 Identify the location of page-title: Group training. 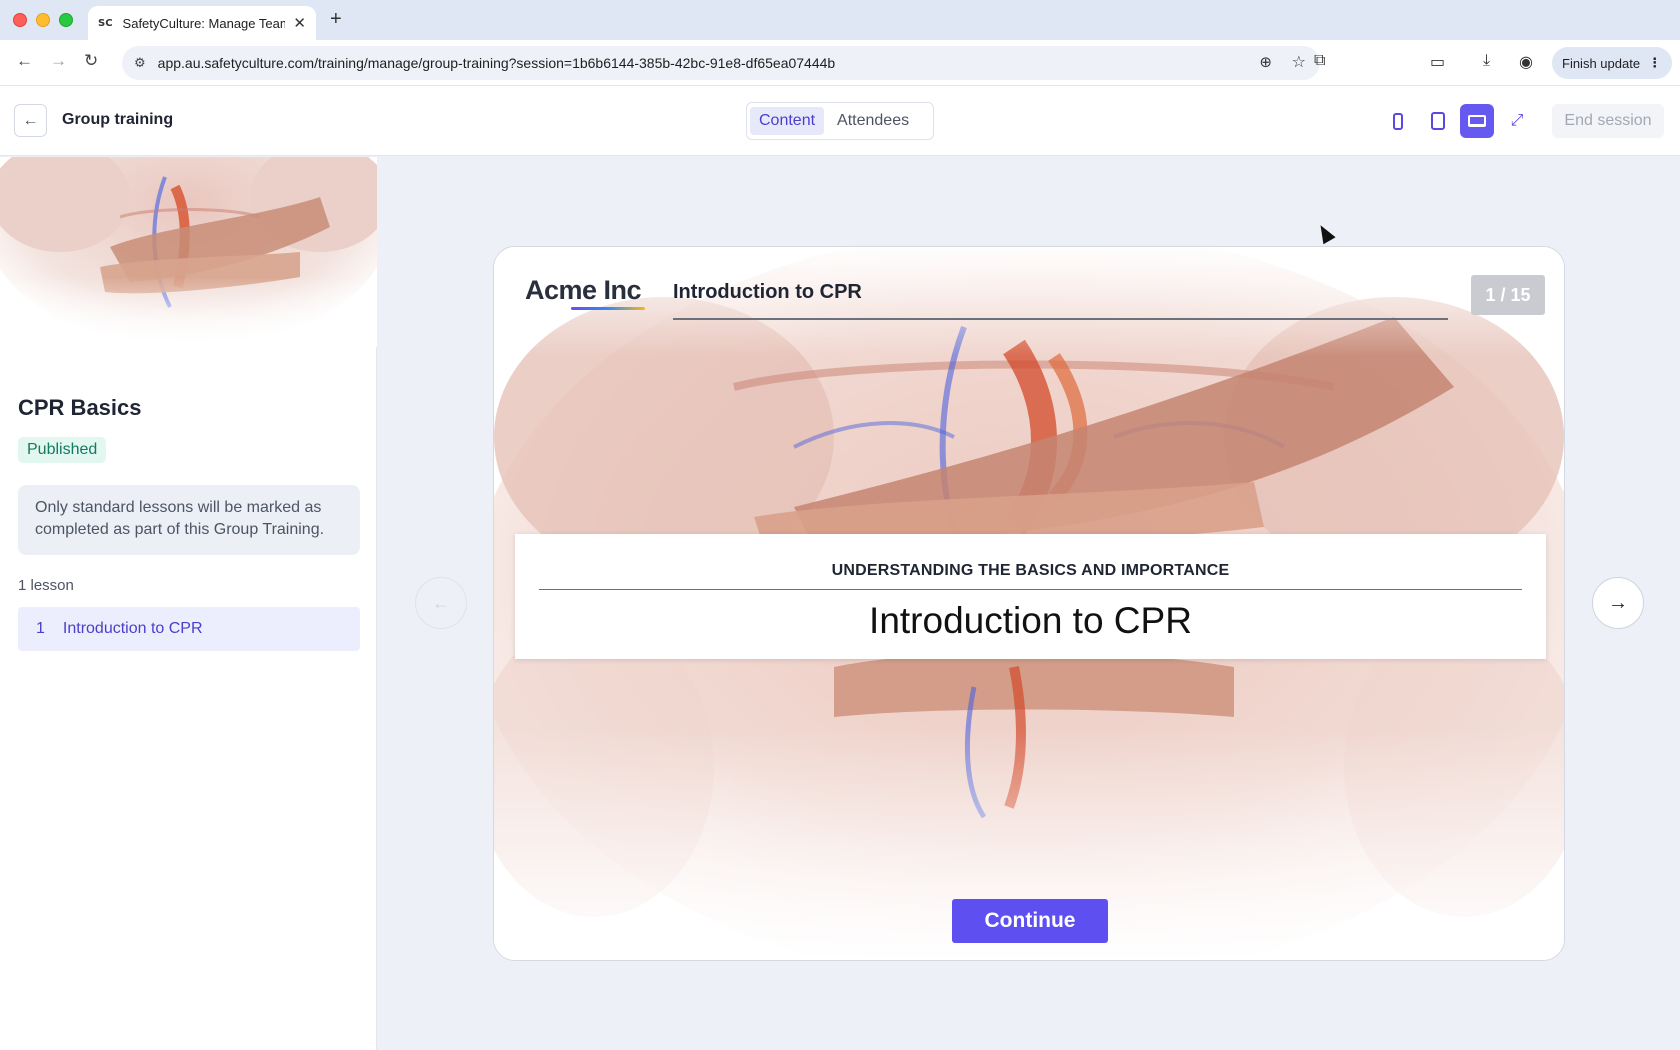
(118, 119).